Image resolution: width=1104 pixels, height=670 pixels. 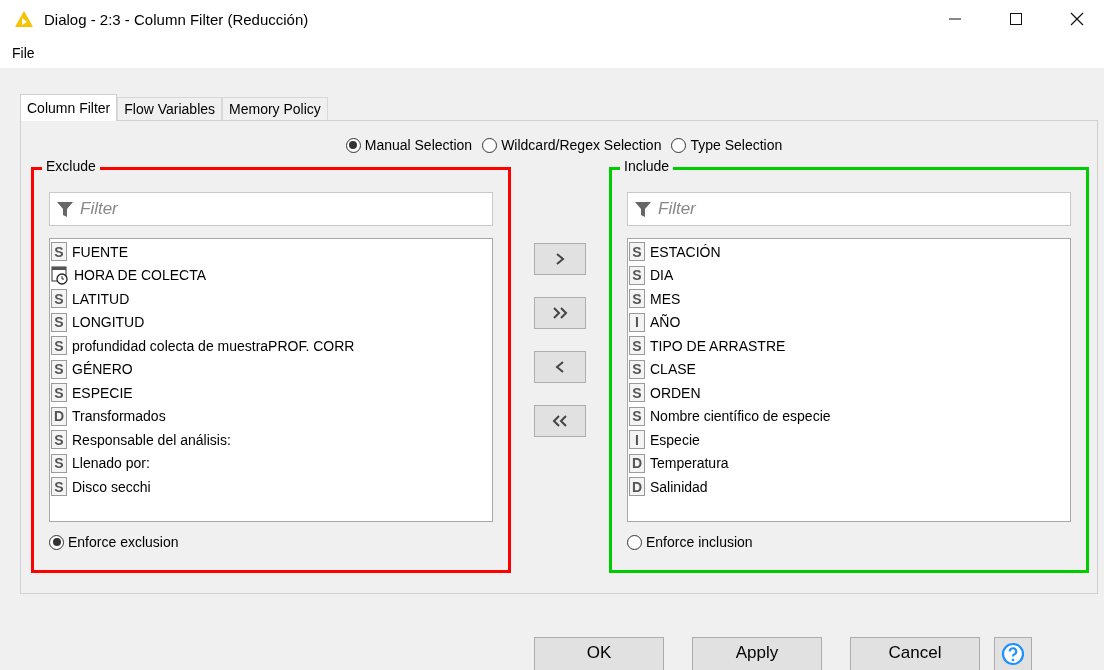 What do you see at coordinates (757, 653) in the screenshot?
I see `dialog-button: Apply` at bounding box center [757, 653].